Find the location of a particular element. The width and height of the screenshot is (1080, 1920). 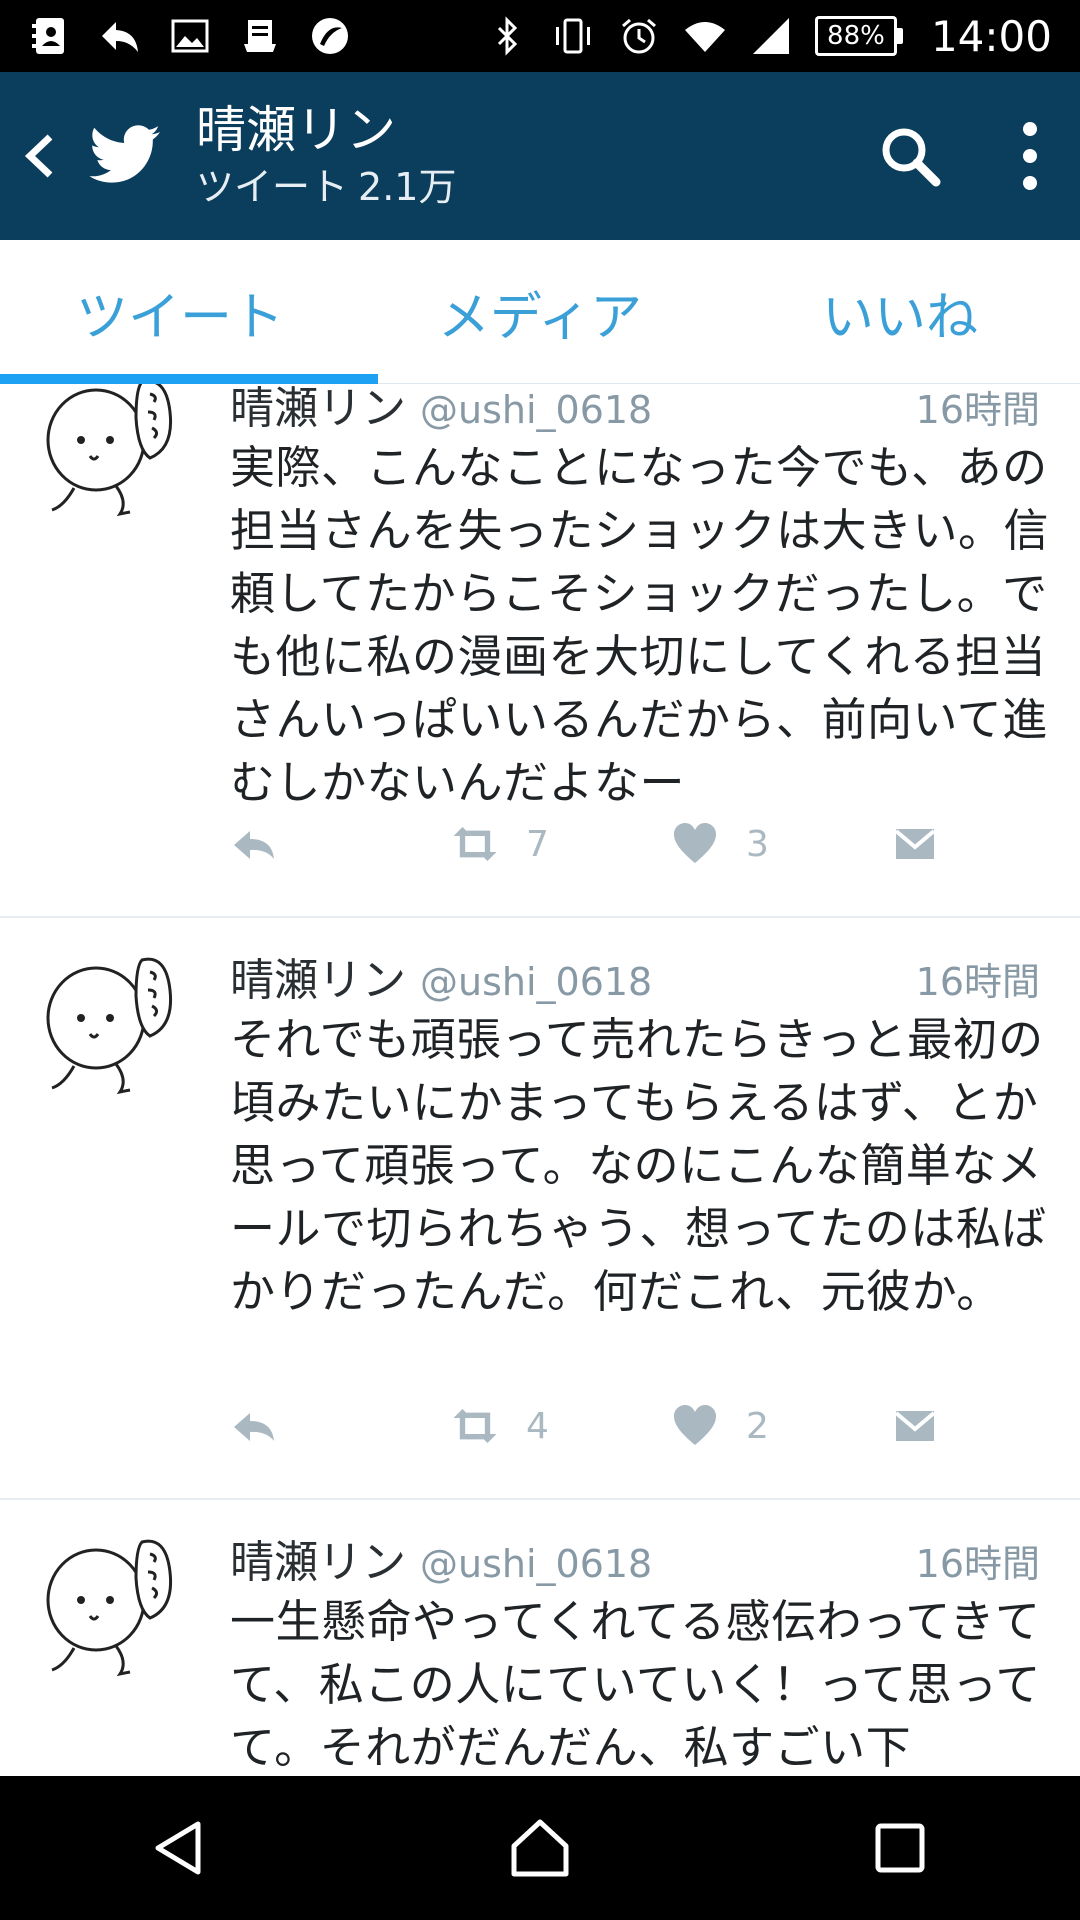

app-circle-icon is located at coordinates (330, 36).